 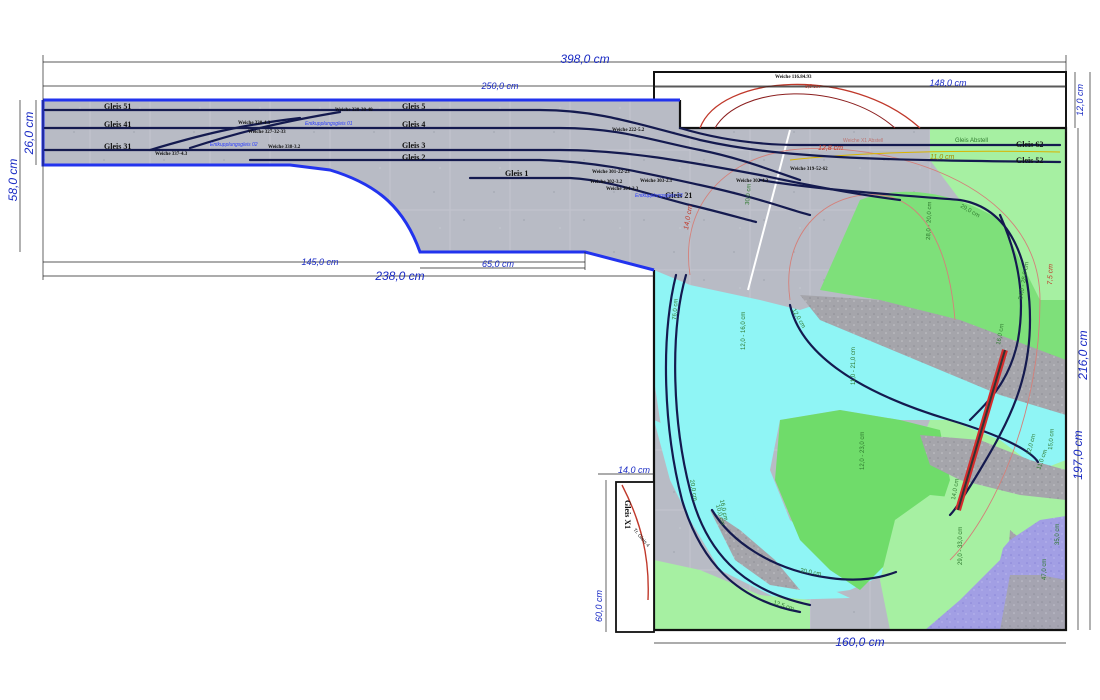 I want to click on dim-right-lower: 197,0 cm, so click(x=1078, y=454).